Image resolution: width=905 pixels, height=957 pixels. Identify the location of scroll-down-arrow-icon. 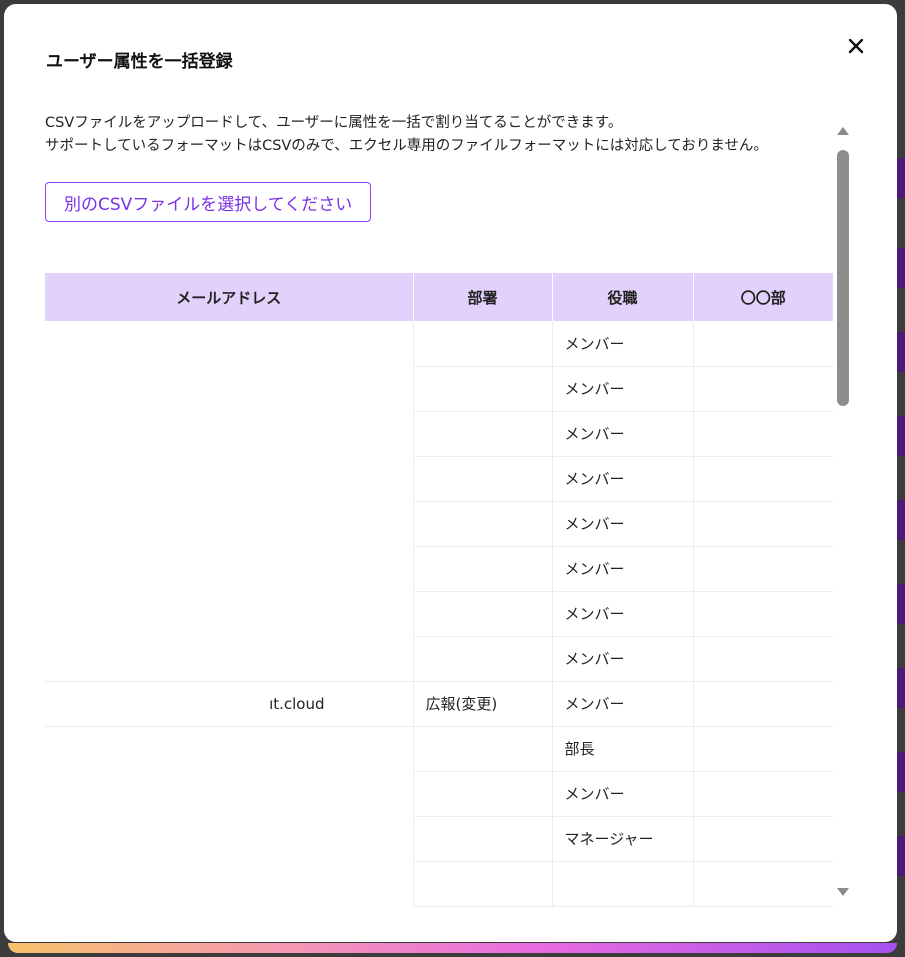
(843, 892).